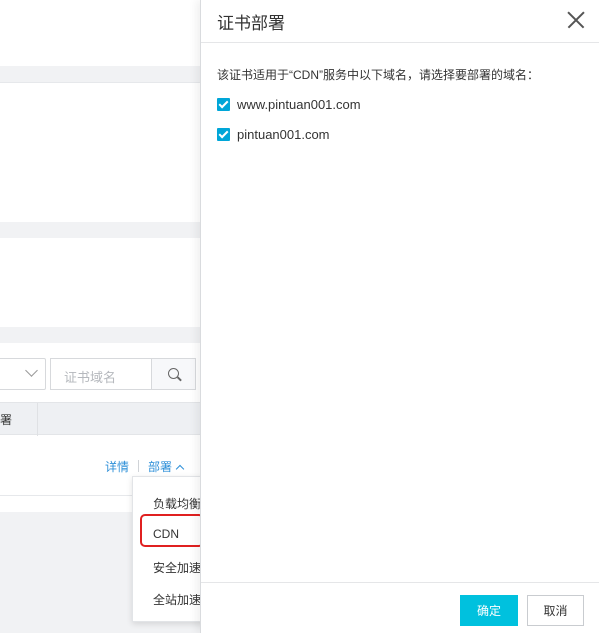 This screenshot has width=599, height=633. I want to click on panel-header: 证书部署, so click(400, 21).